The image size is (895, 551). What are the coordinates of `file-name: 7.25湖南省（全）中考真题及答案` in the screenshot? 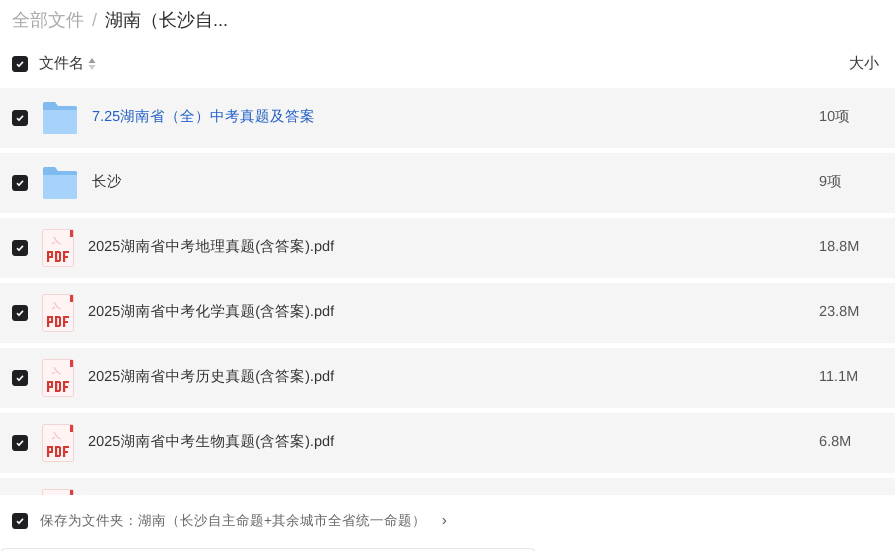 It's located at (204, 118).